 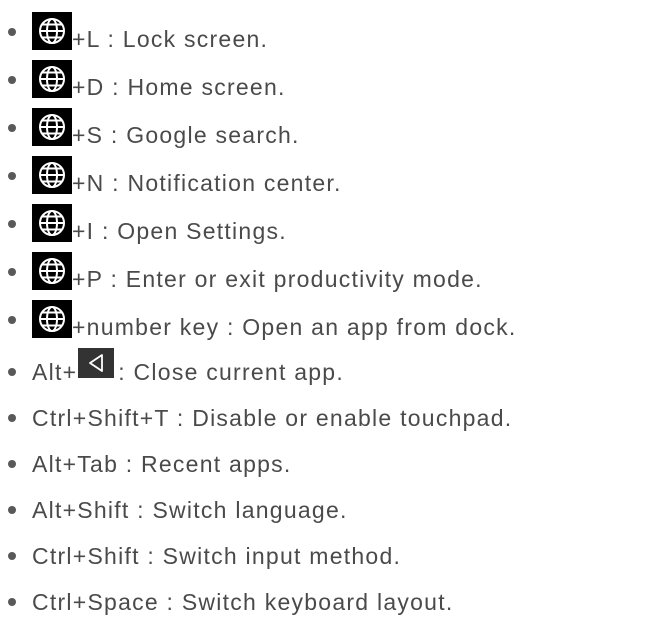 What do you see at coordinates (170, 38) in the screenshot?
I see `shortcut-text: +L : Lock screen.` at bounding box center [170, 38].